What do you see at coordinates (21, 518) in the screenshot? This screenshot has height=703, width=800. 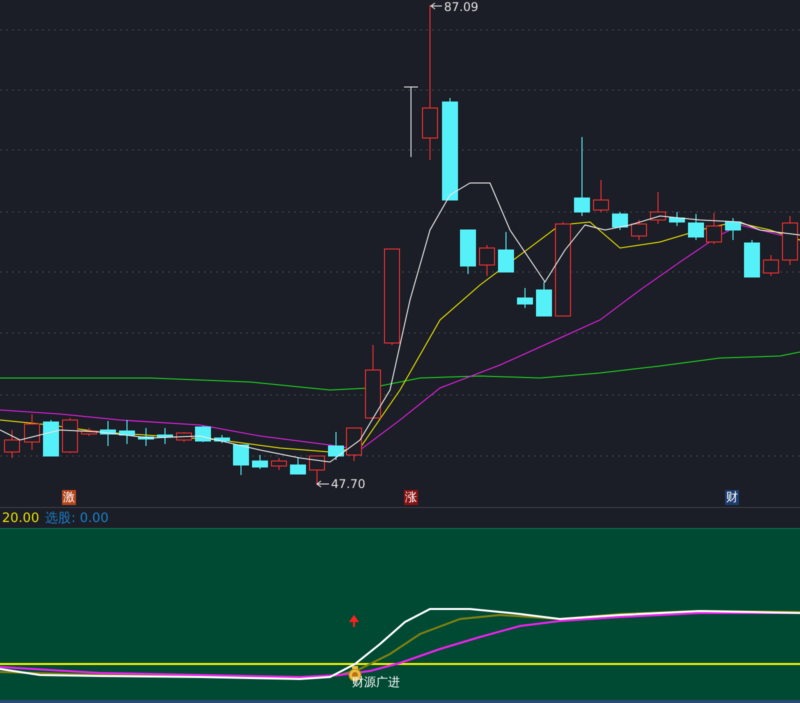 I see `indicator-value: 20.00` at bounding box center [21, 518].